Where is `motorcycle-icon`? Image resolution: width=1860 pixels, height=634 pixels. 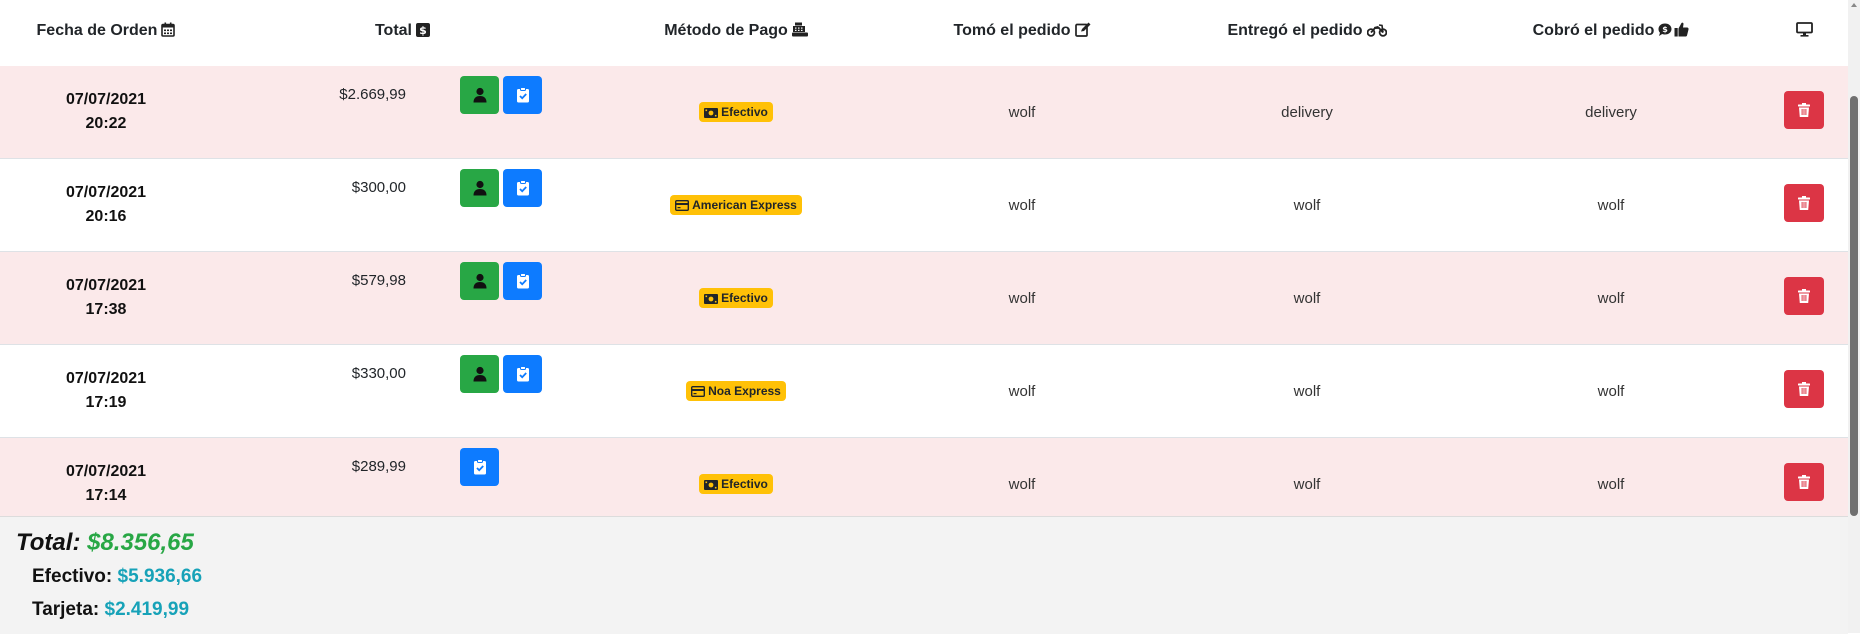 motorcycle-icon is located at coordinates (1376, 32).